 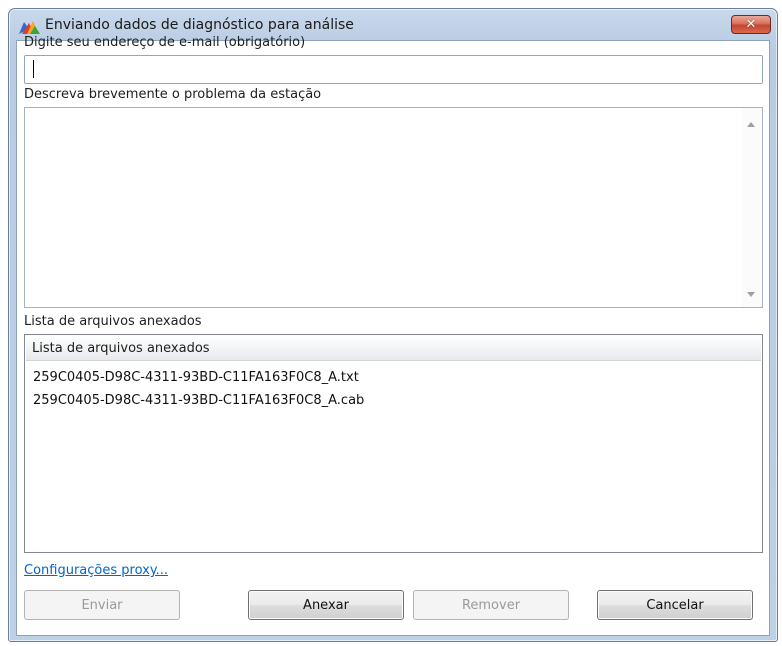 I want to click on close-icon: ✕, so click(x=751, y=24).